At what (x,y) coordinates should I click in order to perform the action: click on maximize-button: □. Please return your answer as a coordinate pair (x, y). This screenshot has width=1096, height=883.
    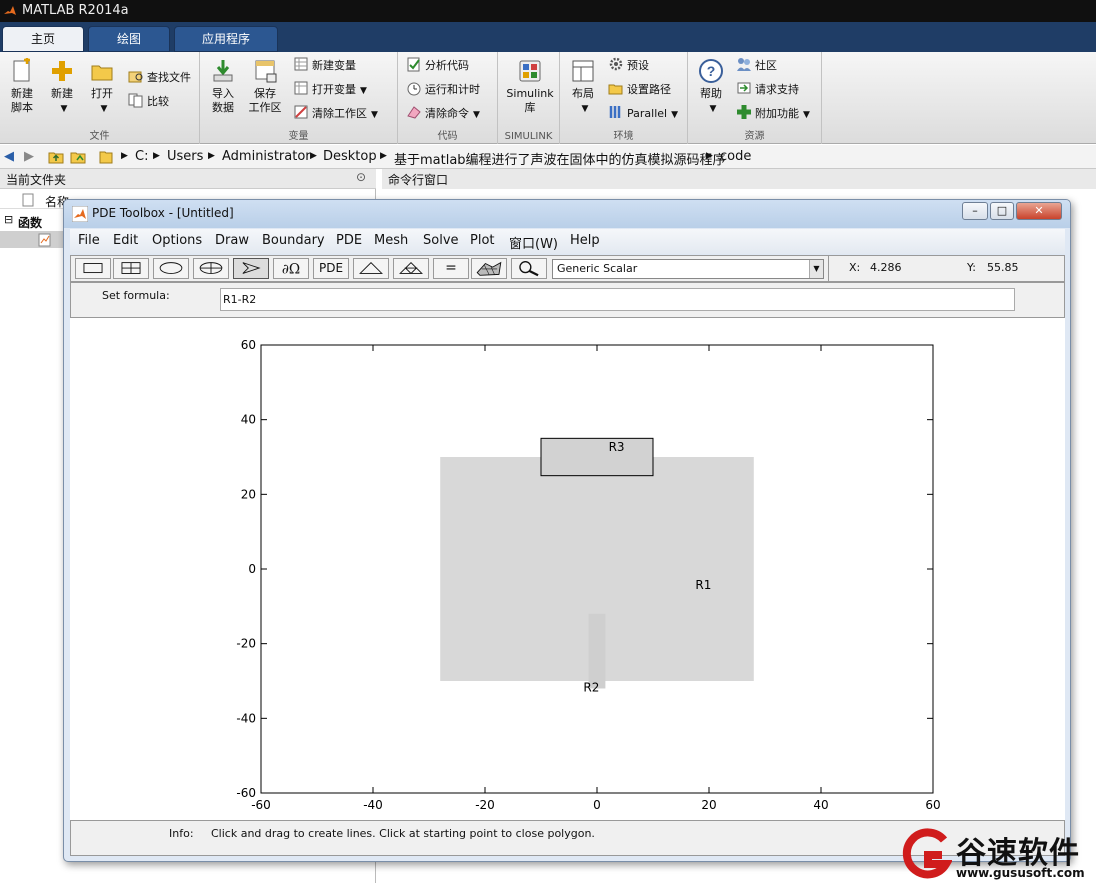
    Looking at the image, I should click on (1002, 211).